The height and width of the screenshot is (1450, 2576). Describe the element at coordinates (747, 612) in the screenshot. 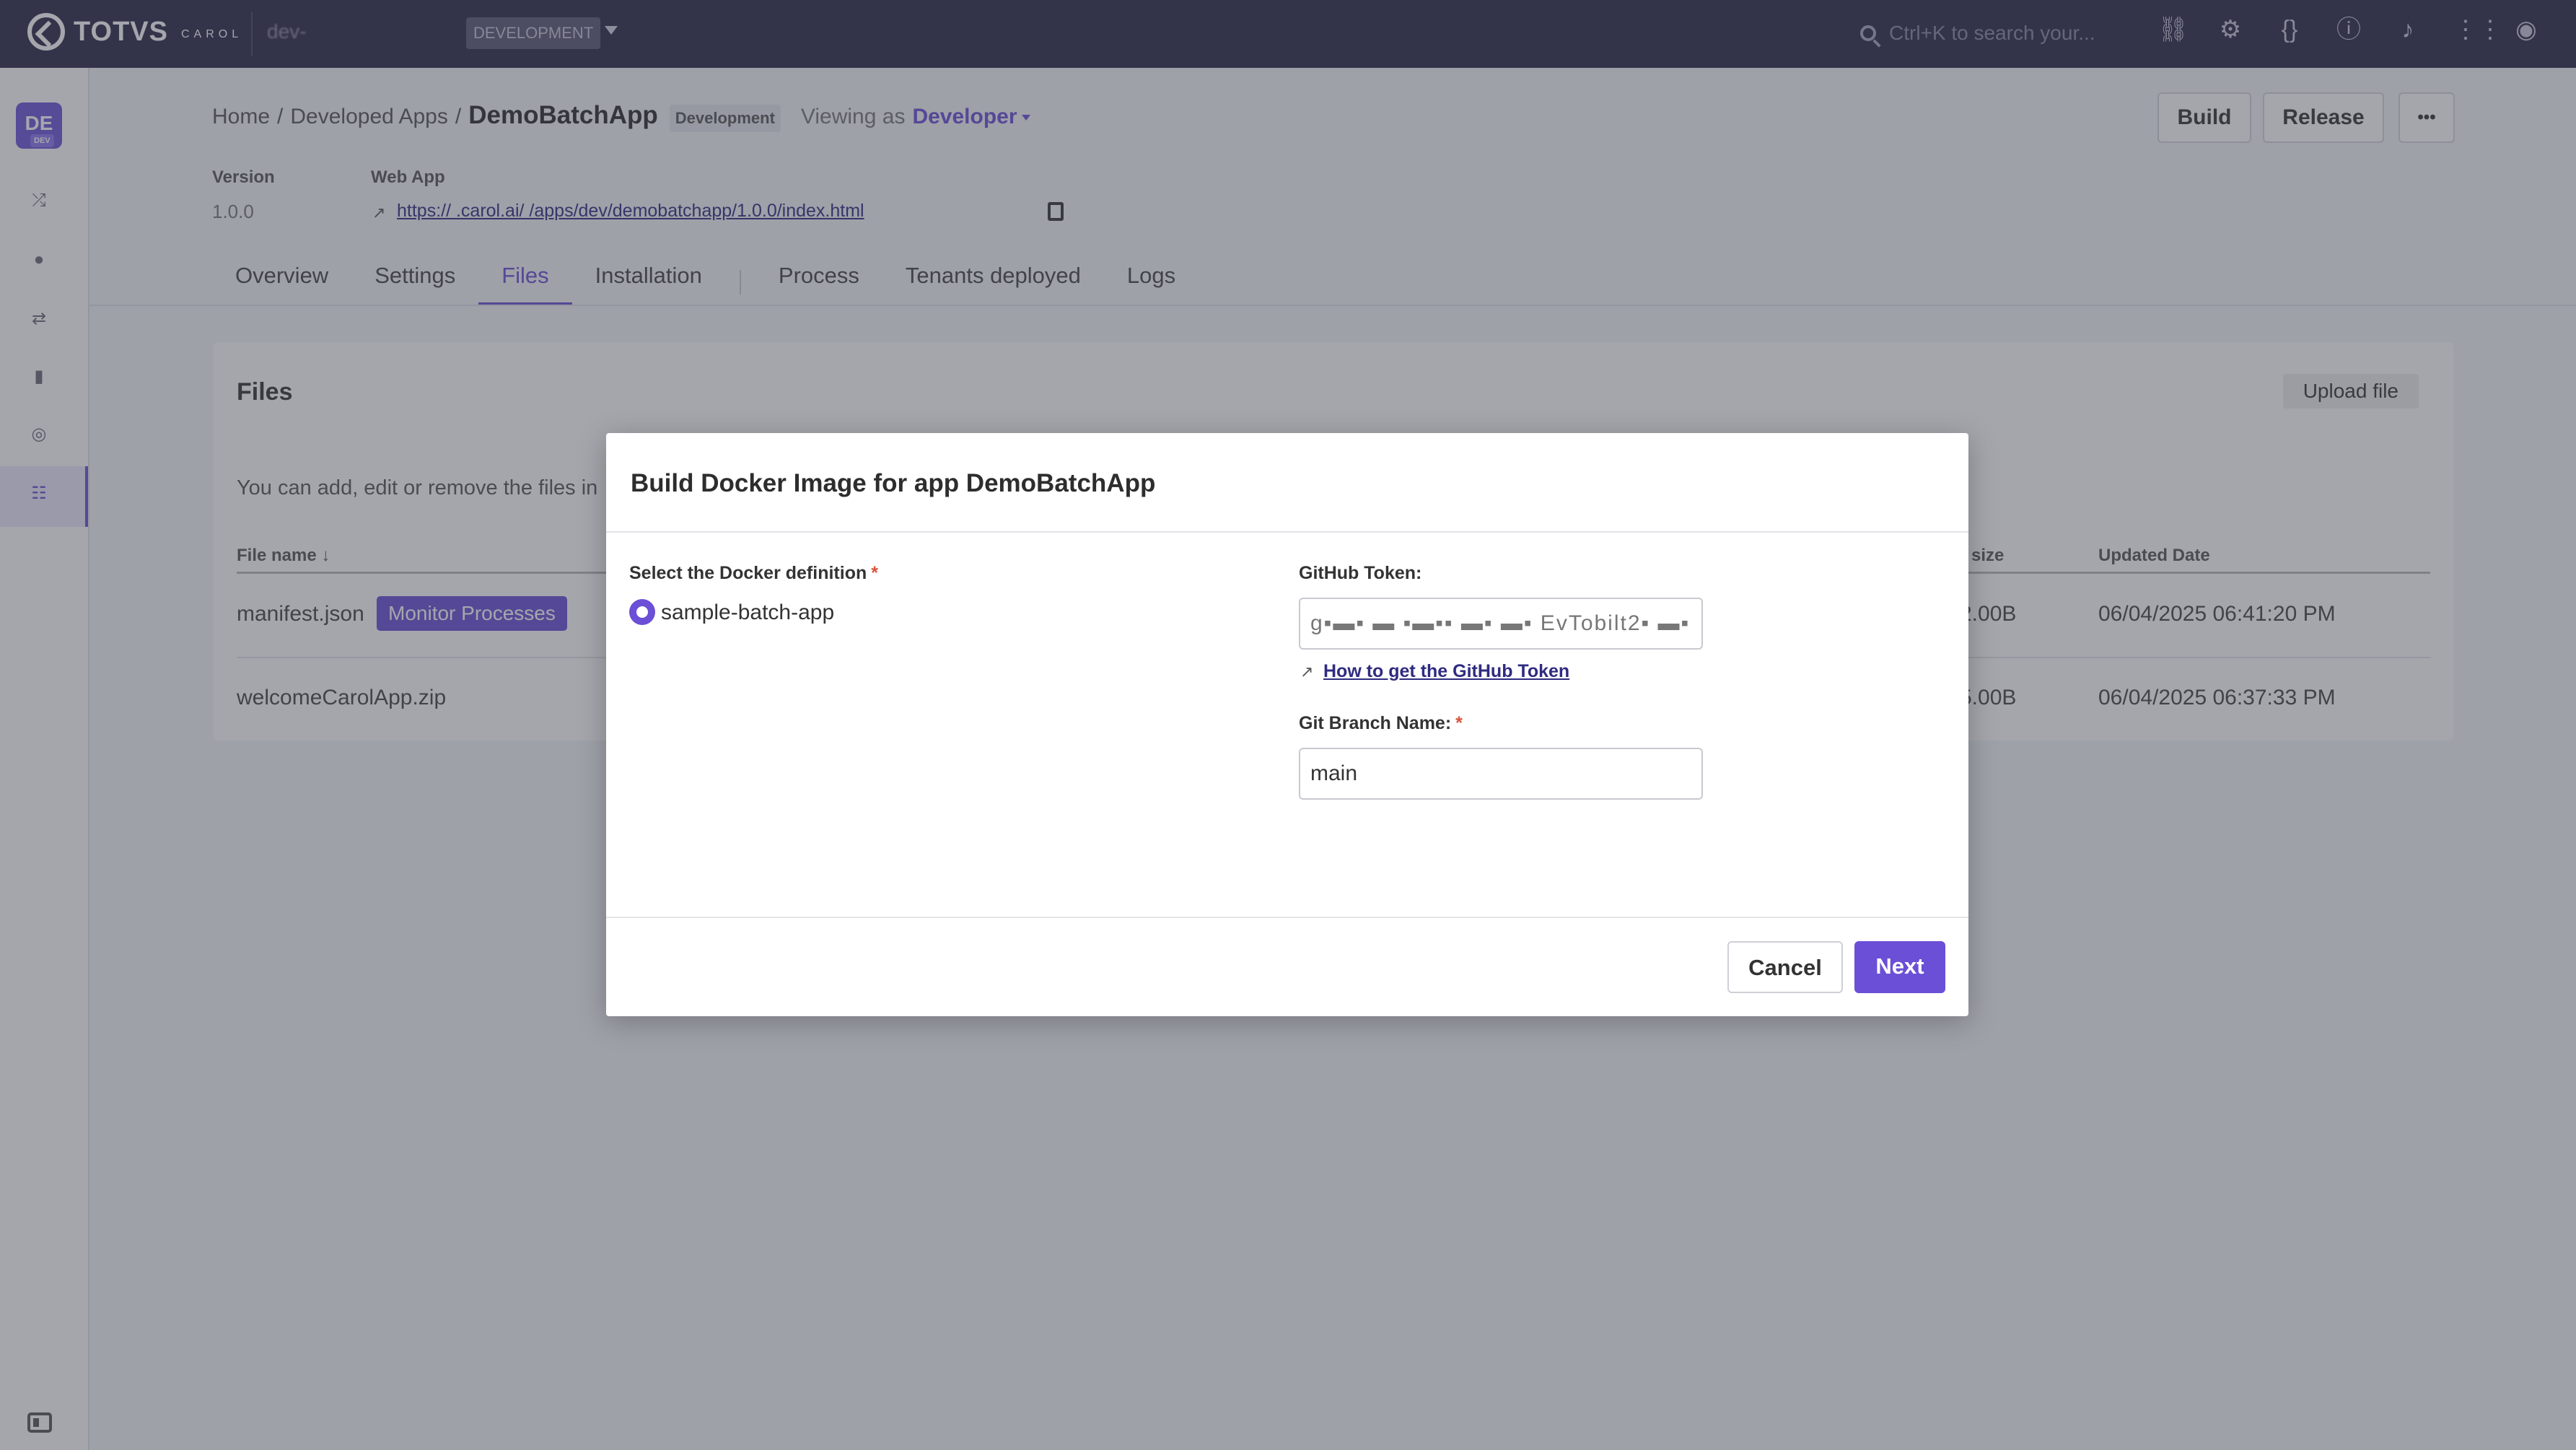

I see `docker-definition-option: sample-batch-app` at that location.